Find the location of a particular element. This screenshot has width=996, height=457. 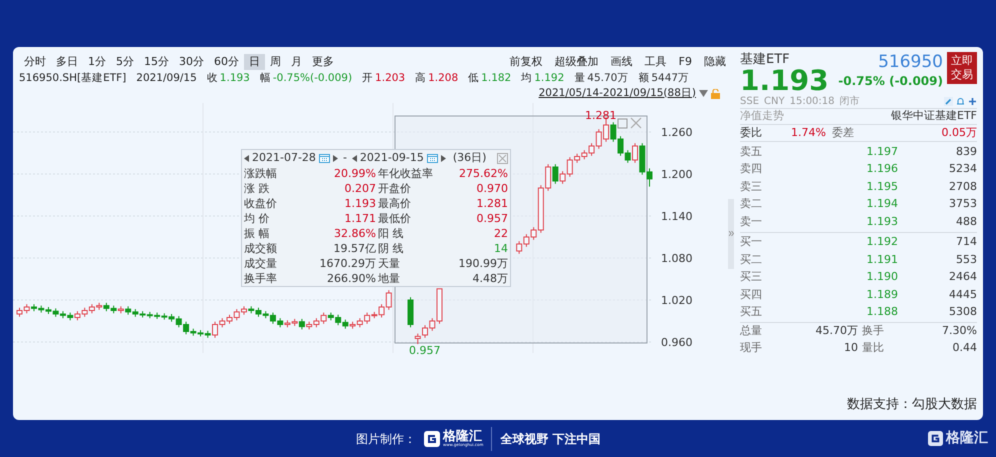

price-axis-label: 1.080 is located at coordinates (676, 258).